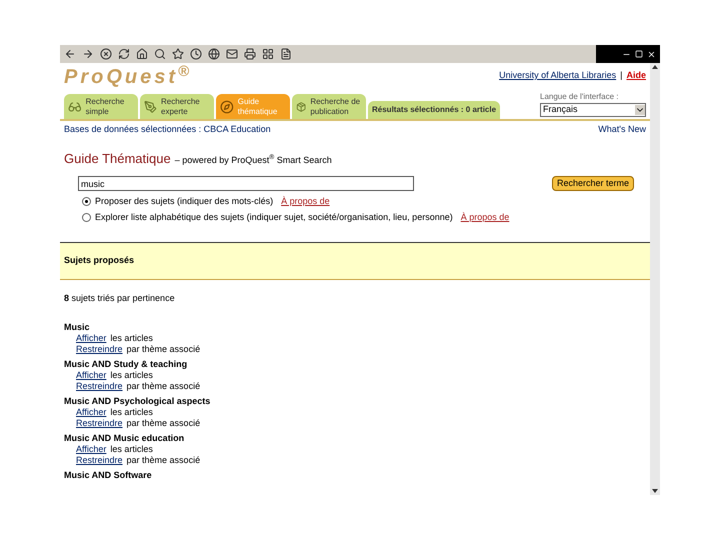 The image size is (720, 540). I want to click on tab: Résultats sélectionnés : 0 article, so click(434, 110).